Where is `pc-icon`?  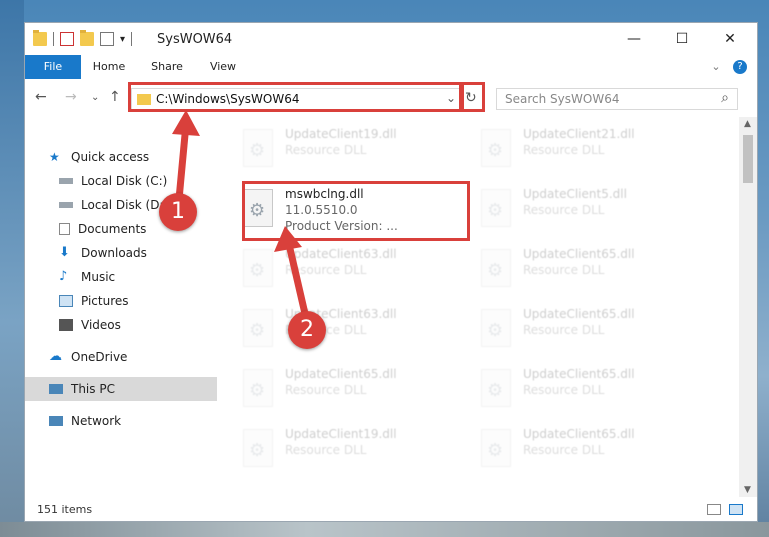
pc-icon is located at coordinates (56, 389).